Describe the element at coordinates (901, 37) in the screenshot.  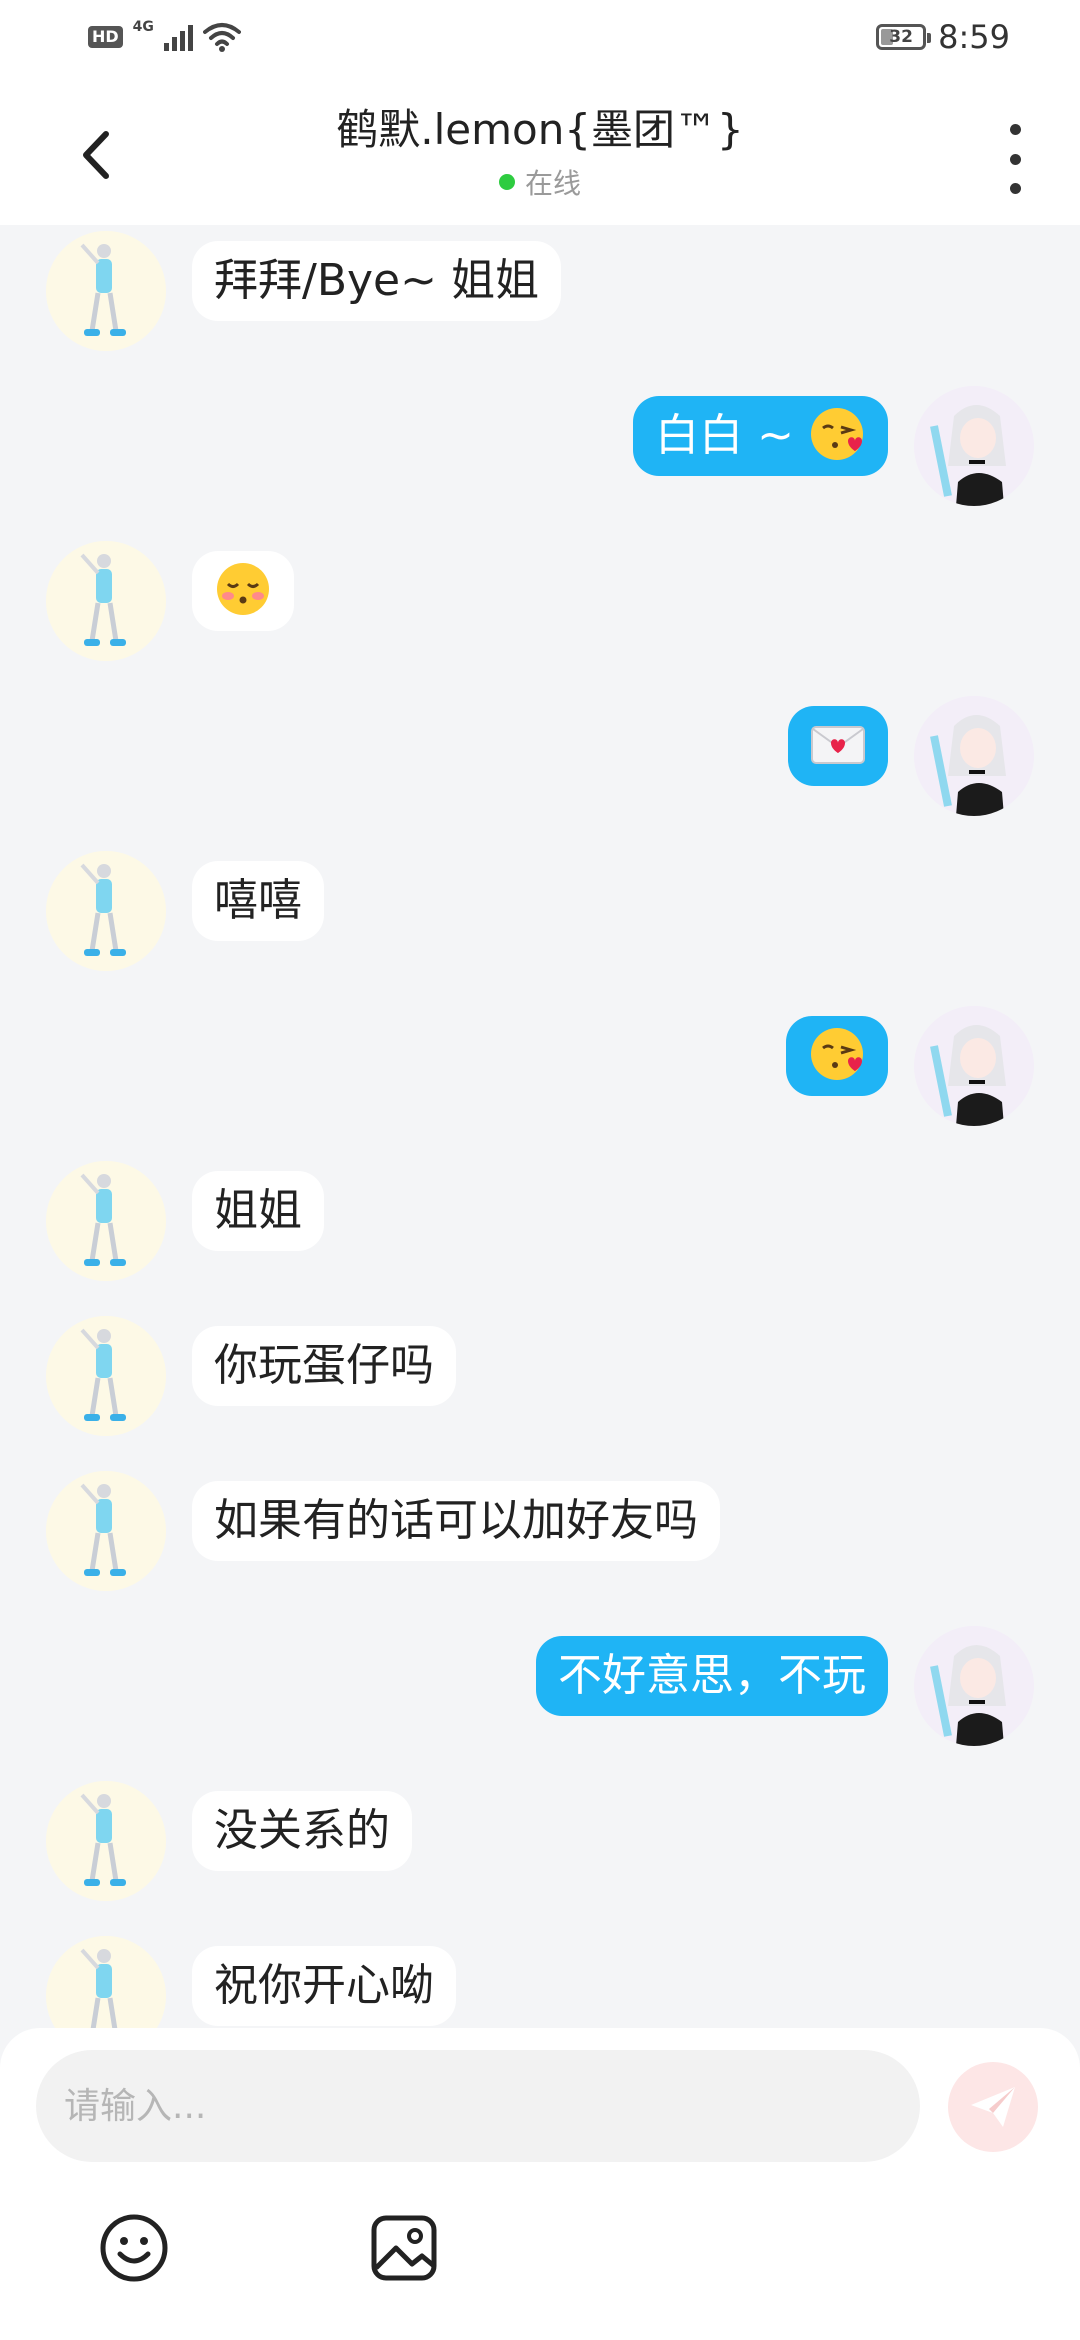
I see `battery-level: 32` at that location.